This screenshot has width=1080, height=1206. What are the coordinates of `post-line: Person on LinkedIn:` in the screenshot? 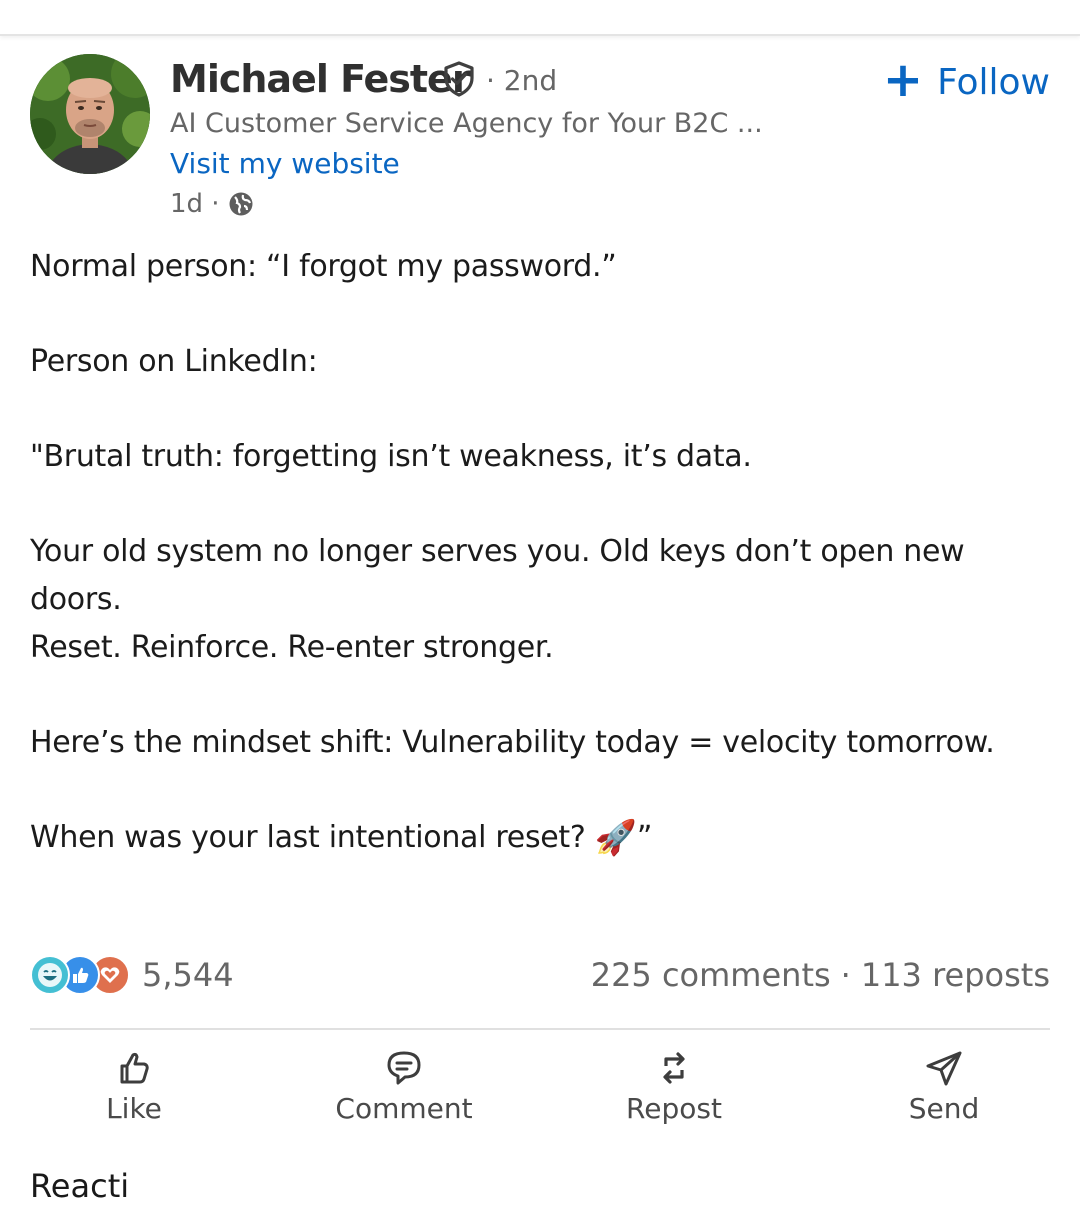 It's located at (174, 361).